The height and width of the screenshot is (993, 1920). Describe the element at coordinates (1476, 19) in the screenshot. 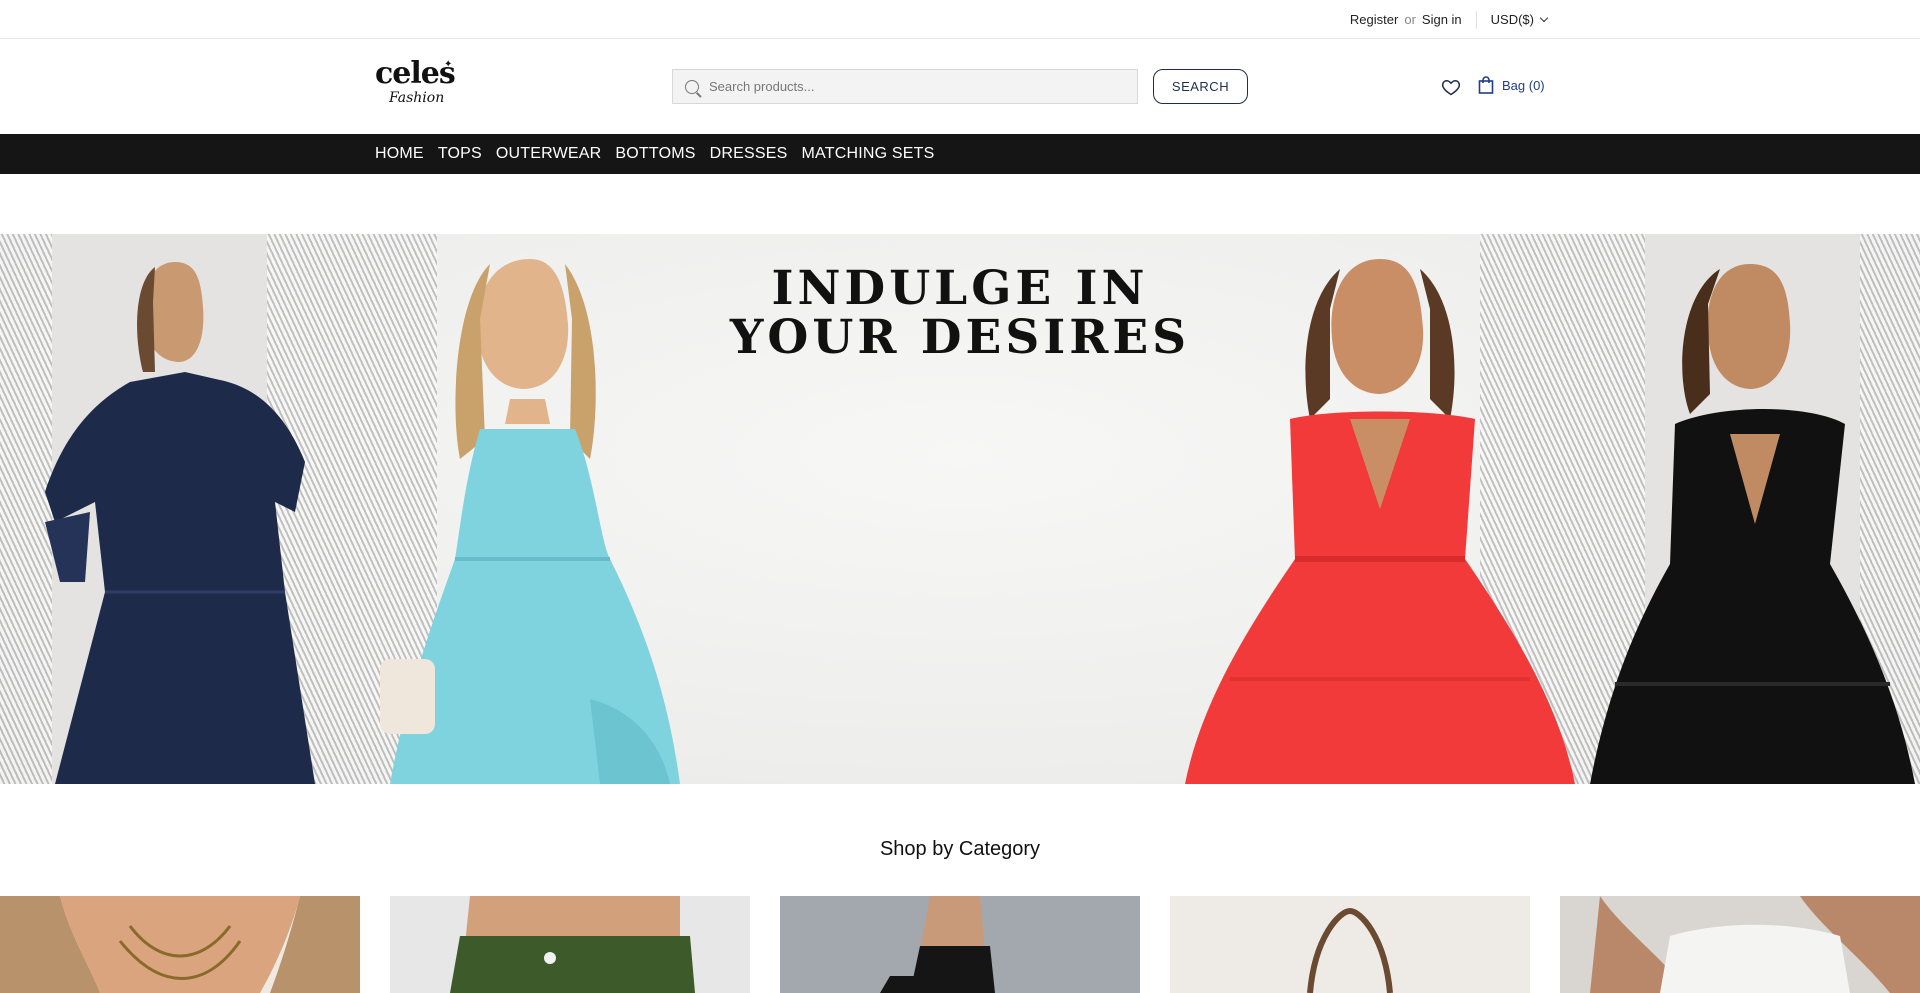

I see `divider` at that location.